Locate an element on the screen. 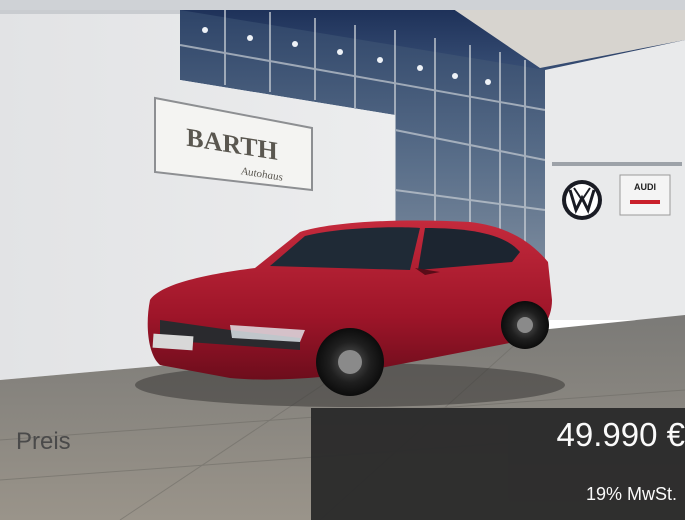  price-box: 49.990 € 19% MwSt. is located at coordinates (498, 464).